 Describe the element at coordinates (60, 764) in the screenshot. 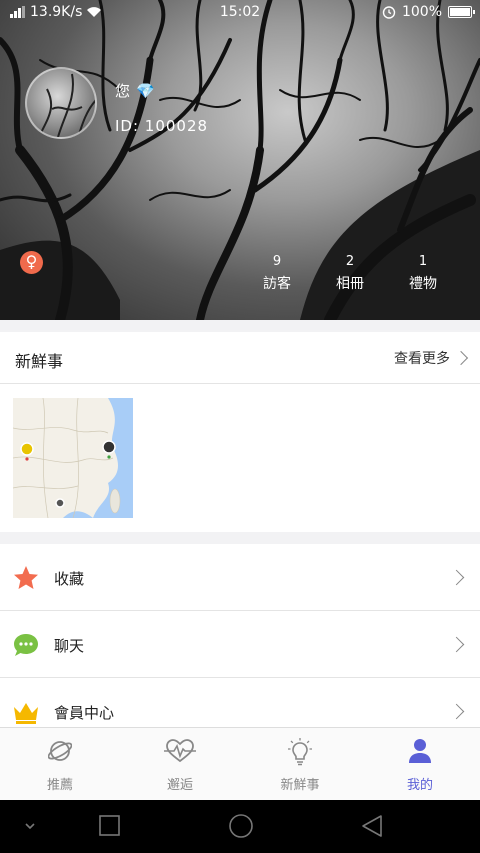

I see `tab-recommend: 推薦` at that location.